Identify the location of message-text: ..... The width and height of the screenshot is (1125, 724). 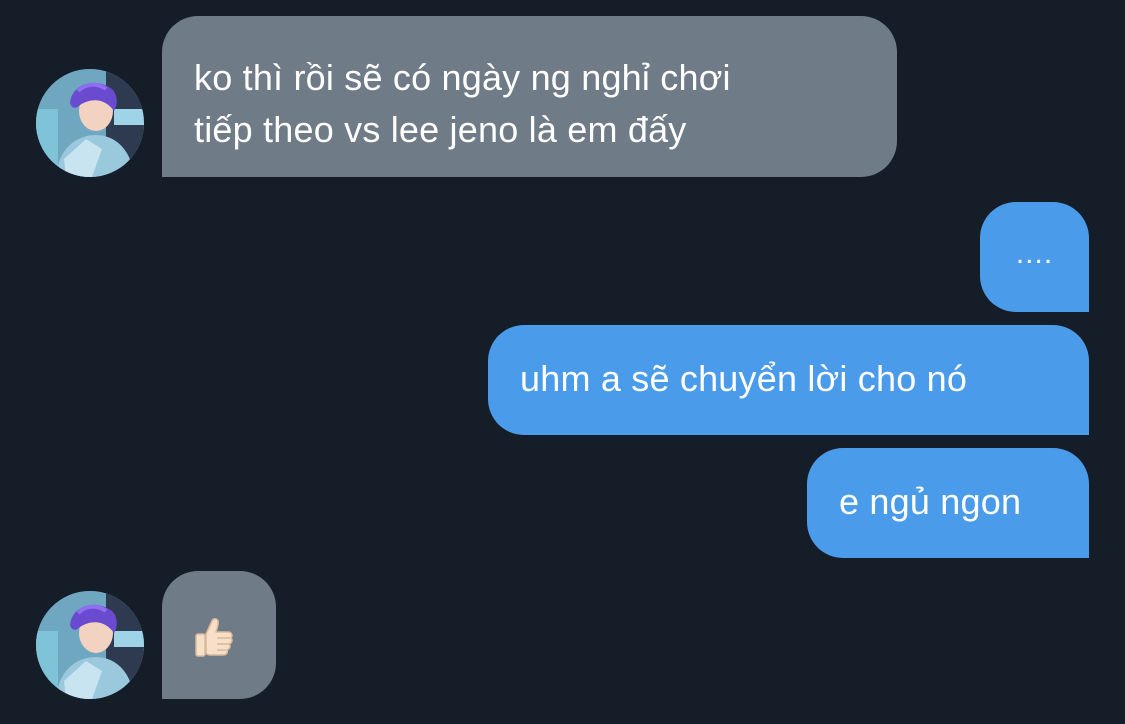
(1034, 253).